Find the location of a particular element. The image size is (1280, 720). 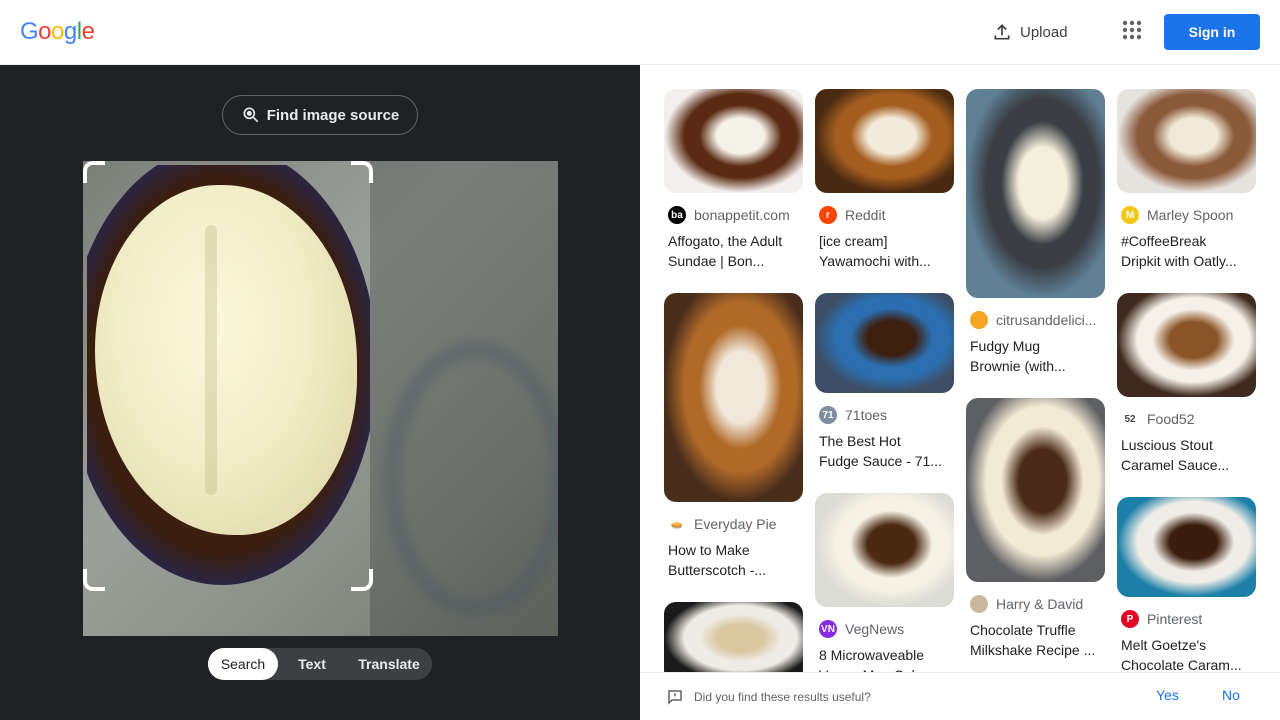

sign-in-button: Sign in is located at coordinates (1212, 32).